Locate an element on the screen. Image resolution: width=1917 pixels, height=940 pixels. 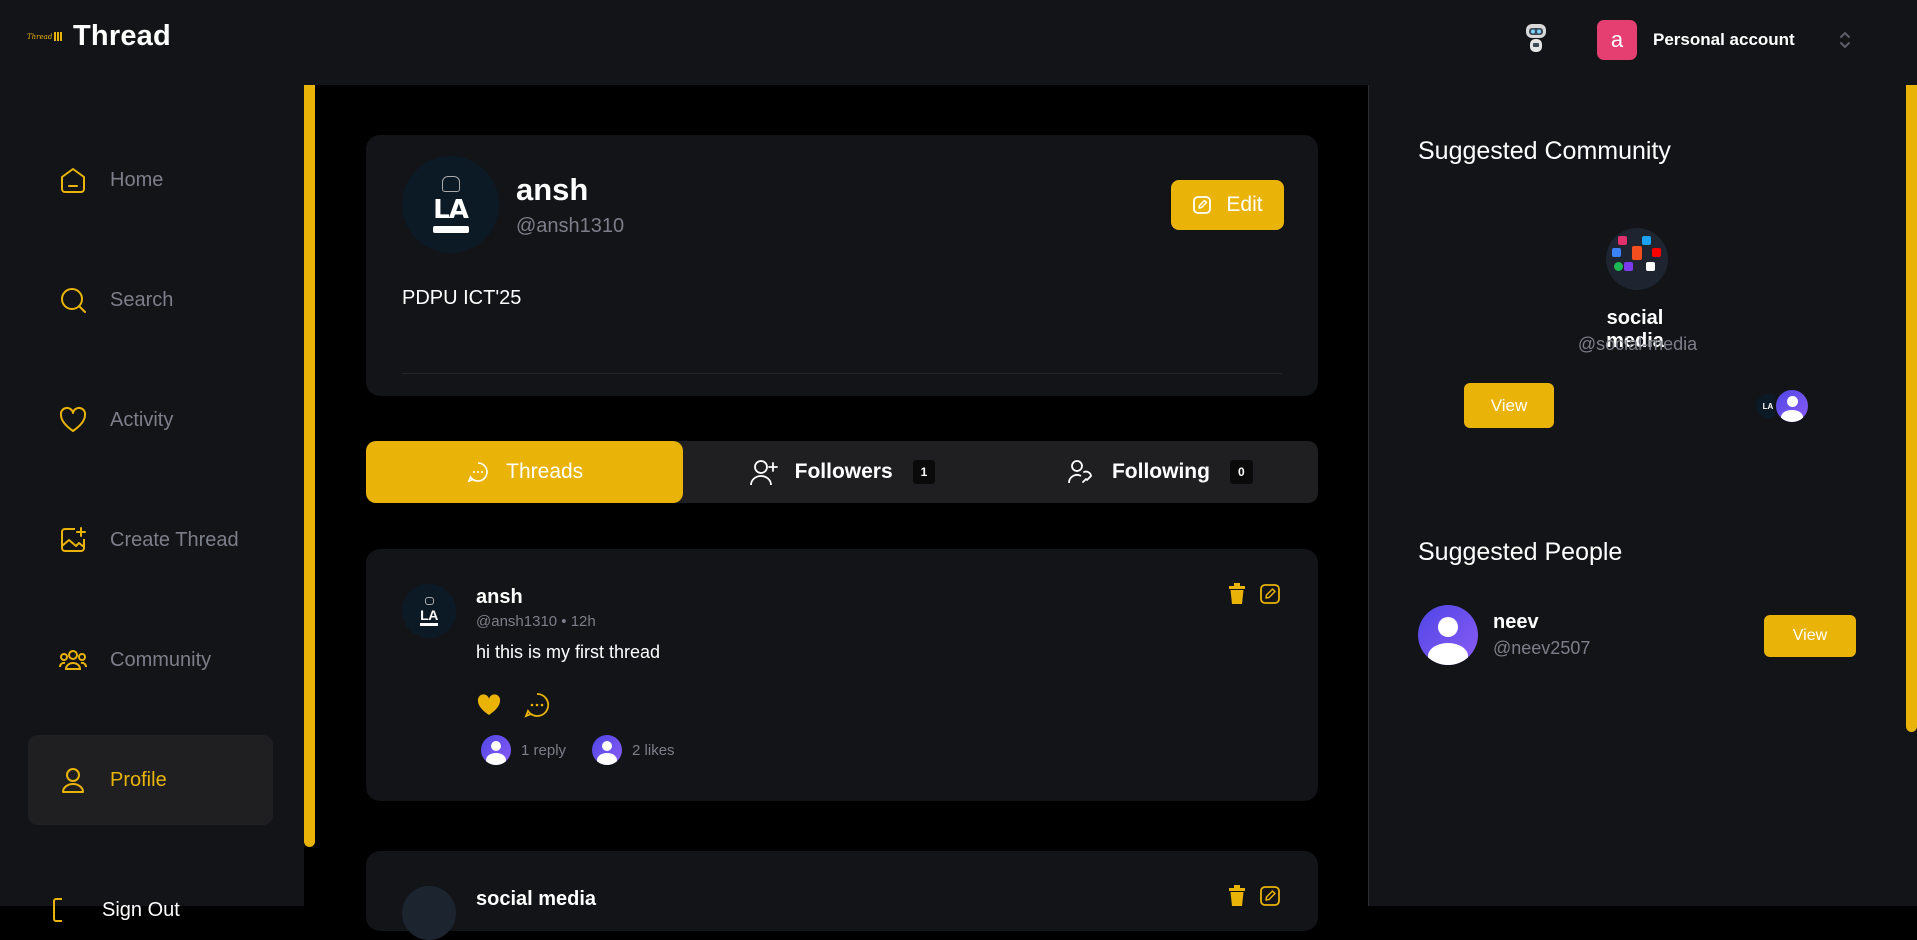
profile-header: LA ansh @ansh1310 Edit PDPU ICT'25 is located at coordinates (842, 265).